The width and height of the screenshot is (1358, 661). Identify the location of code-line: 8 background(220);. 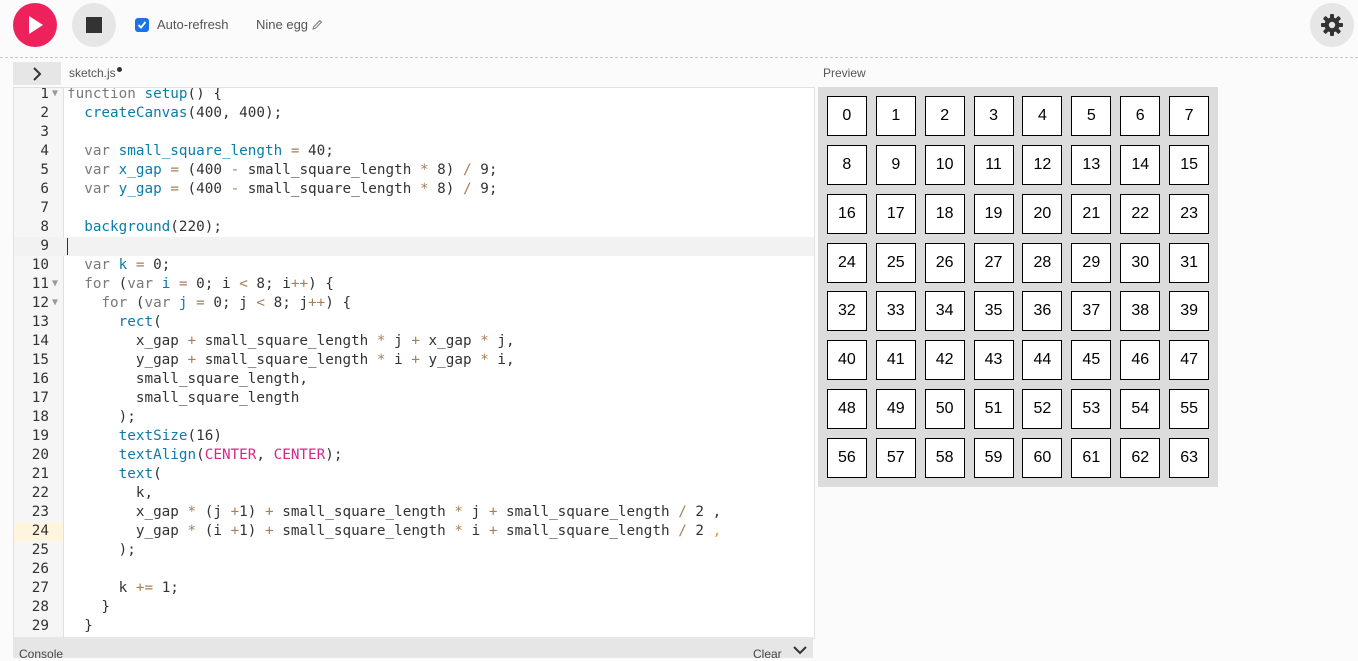
(414, 227).